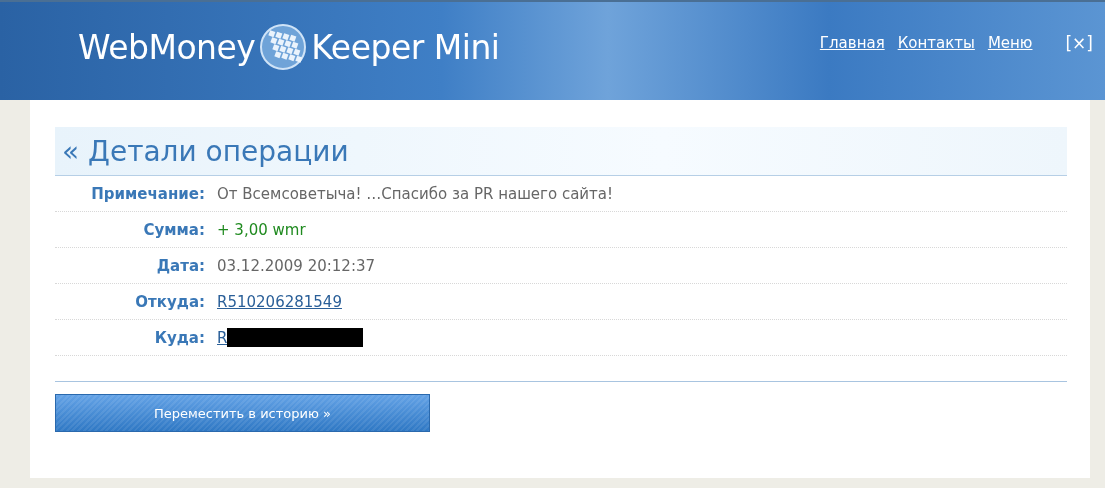  What do you see at coordinates (283, 47) in the screenshot?
I see `globe-logo-icon` at bounding box center [283, 47].